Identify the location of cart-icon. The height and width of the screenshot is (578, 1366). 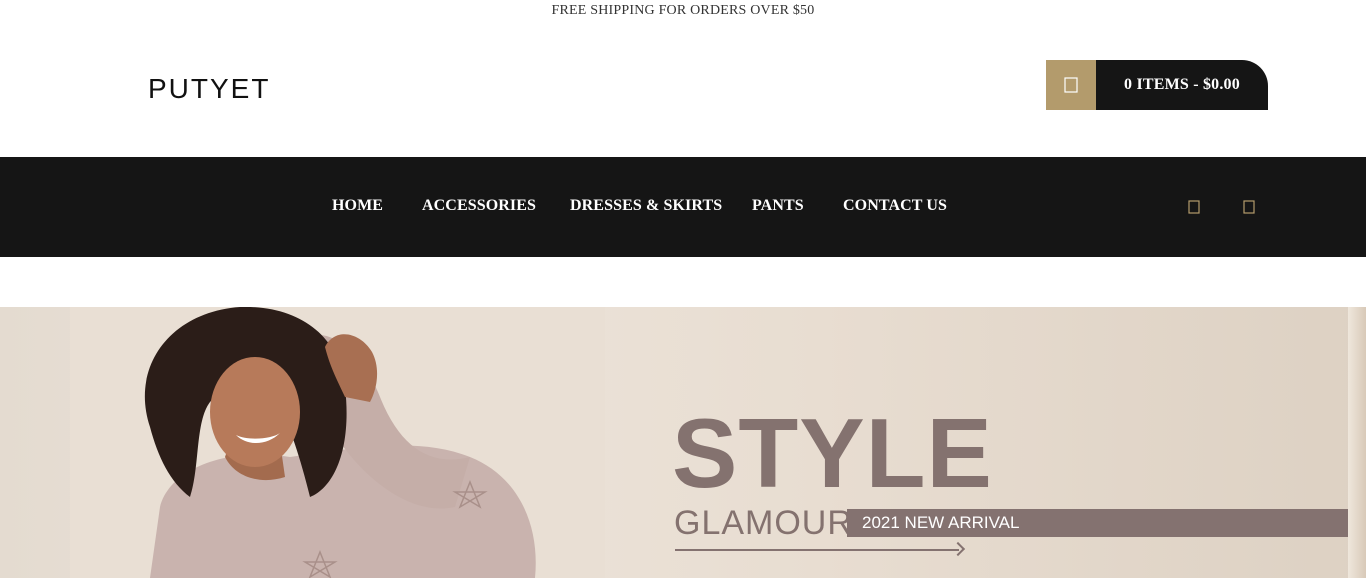
(1071, 85).